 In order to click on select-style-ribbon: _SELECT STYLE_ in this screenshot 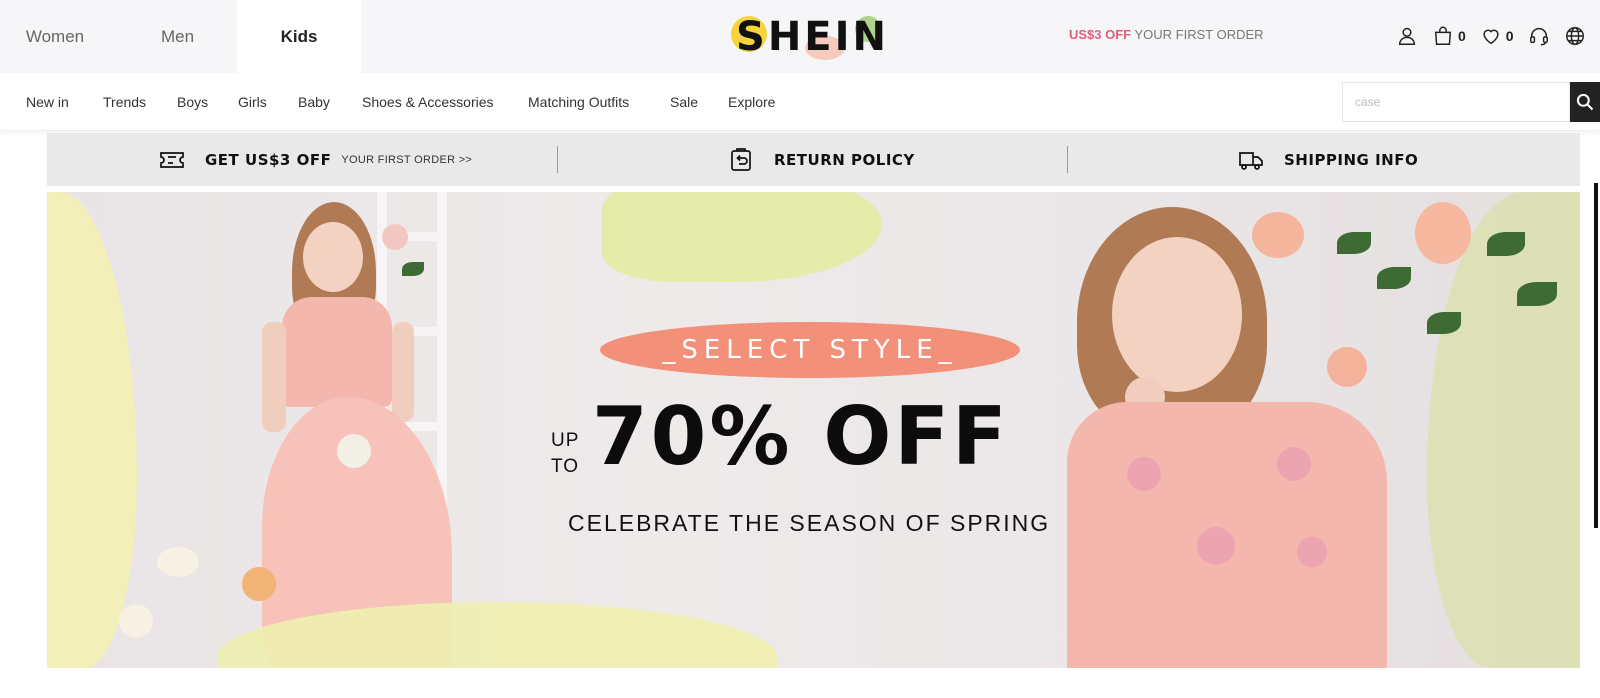, I will do `click(810, 350)`.